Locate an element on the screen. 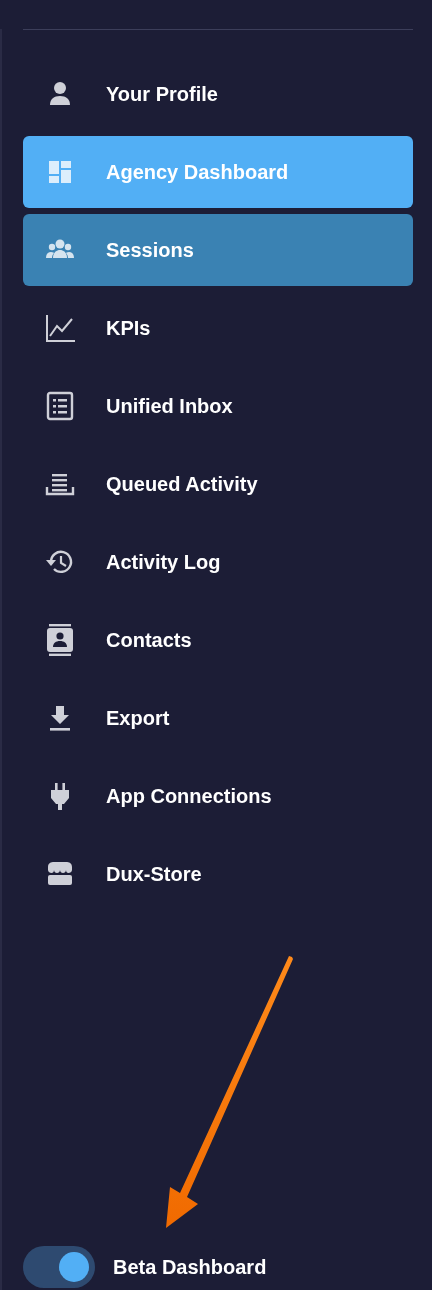 This screenshot has width=432, height=1290. sidebar-item: Contacts is located at coordinates (218, 640).